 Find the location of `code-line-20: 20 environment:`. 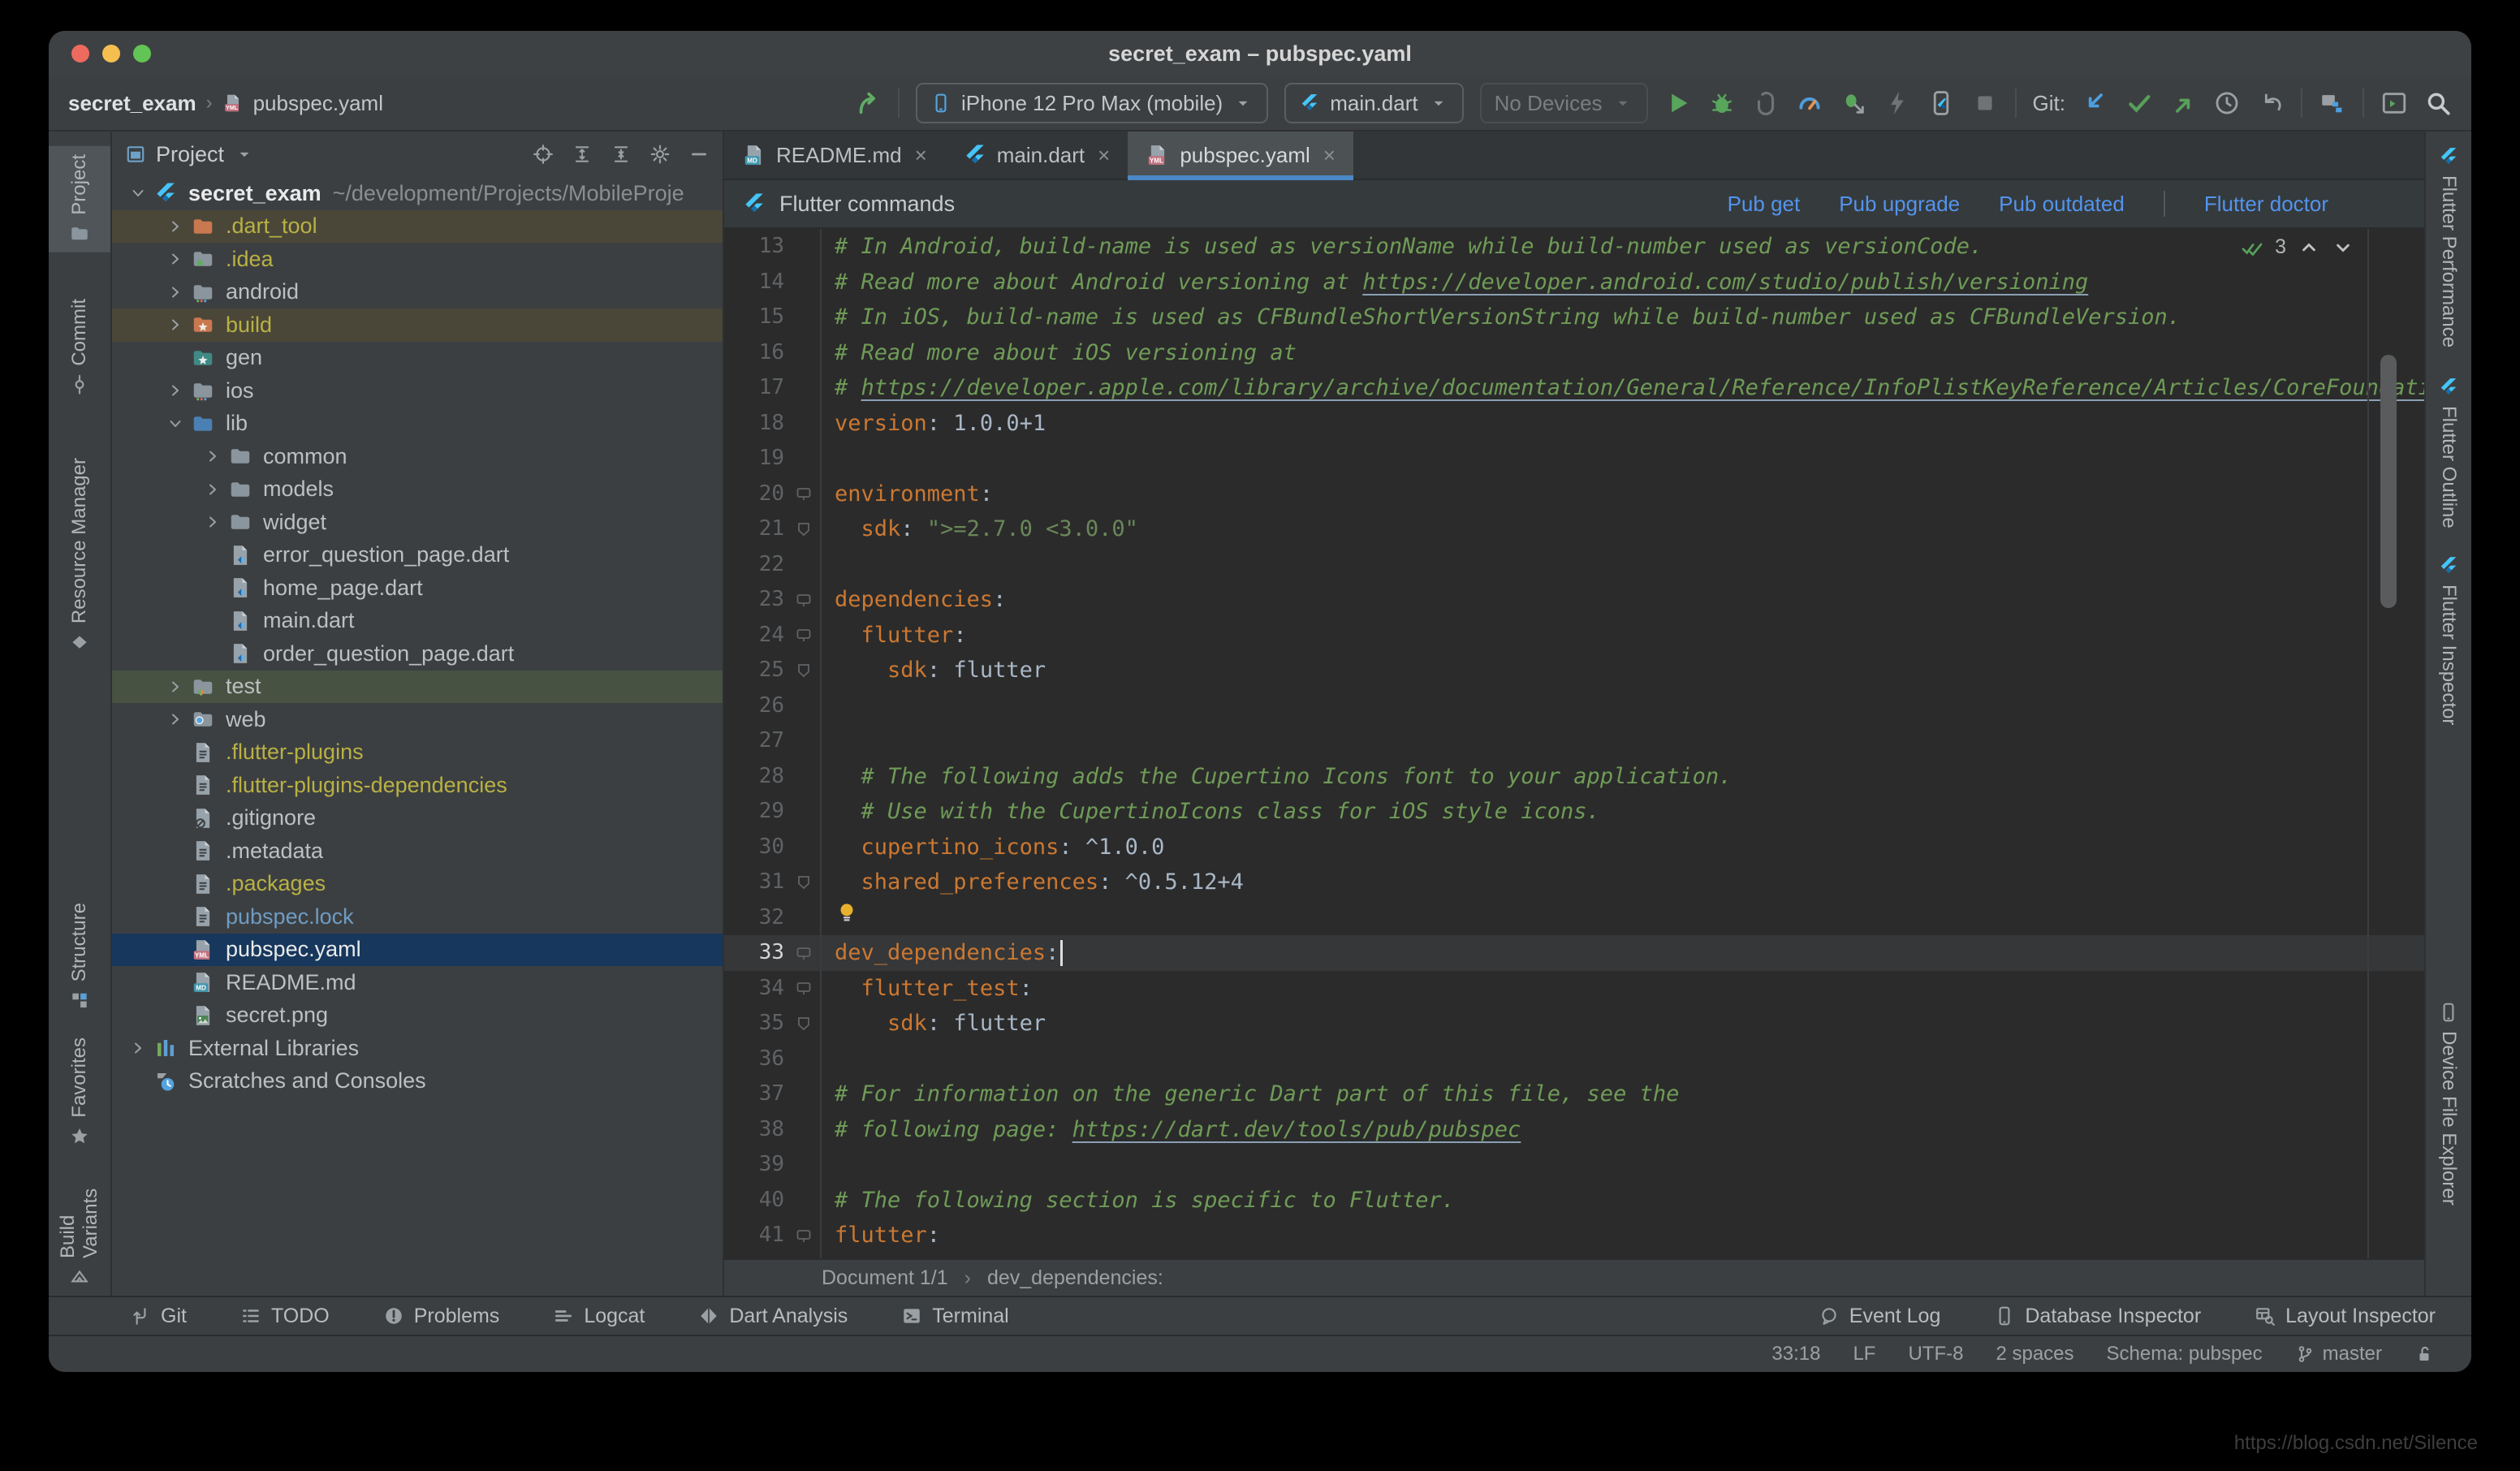

code-line-20: 20 environment: is located at coordinates (1574, 494).